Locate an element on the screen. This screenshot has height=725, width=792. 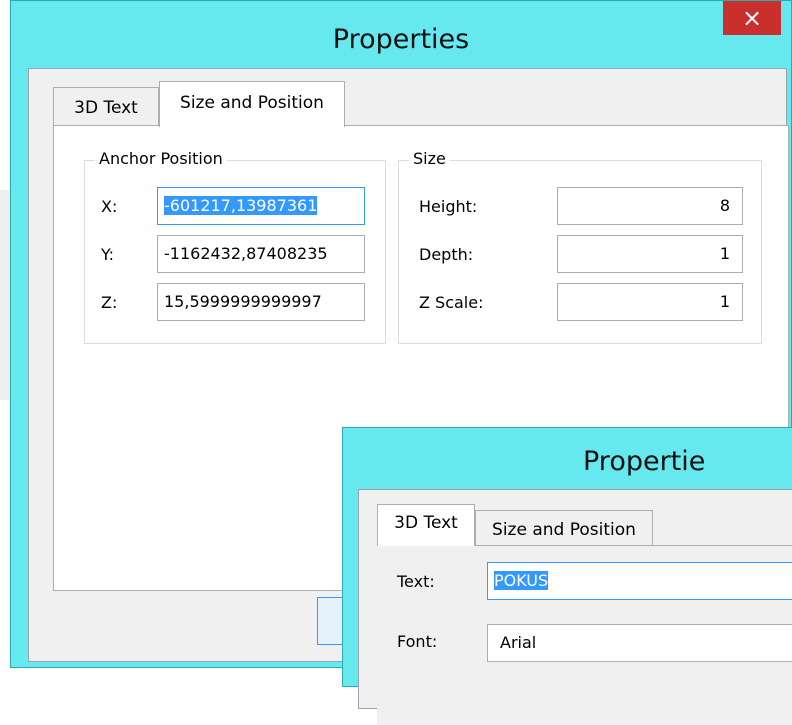
height-field: 8 is located at coordinates (650, 206).